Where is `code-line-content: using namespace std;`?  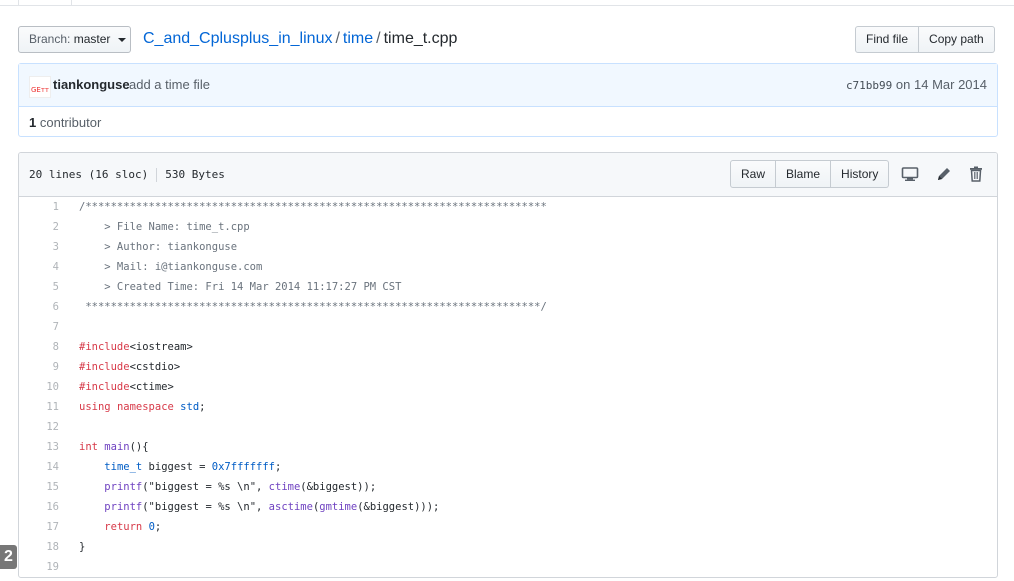 code-line-content: using namespace std; is located at coordinates (142, 407).